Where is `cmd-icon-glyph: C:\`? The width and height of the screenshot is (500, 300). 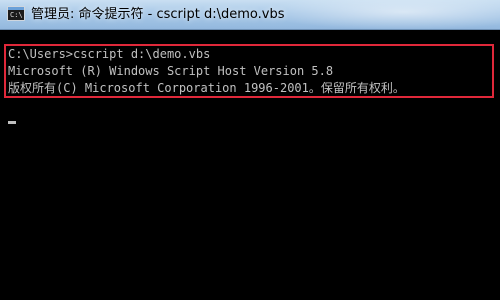
cmd-icon-glyph: C:\ is located at coordinates (16, 15).